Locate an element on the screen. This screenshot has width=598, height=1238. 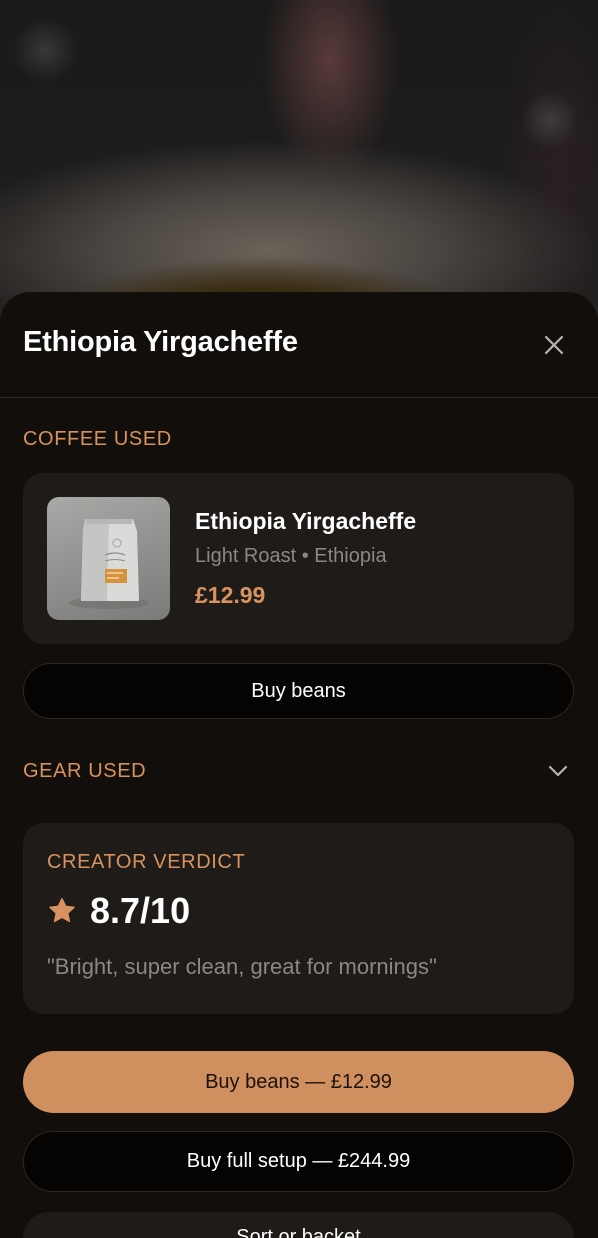
coffee-name: Ethiopia Yirgacheffe is located at coordinates (306, 521).